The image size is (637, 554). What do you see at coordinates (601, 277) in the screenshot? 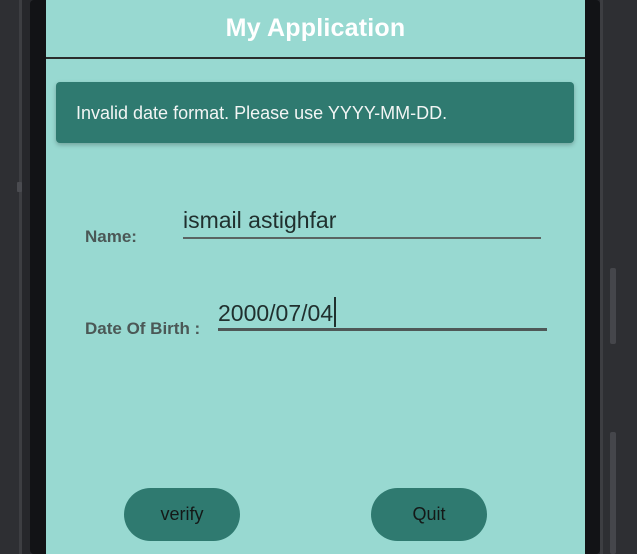
I see `device-right-edge-highlight` at bounding box center [601, 277].